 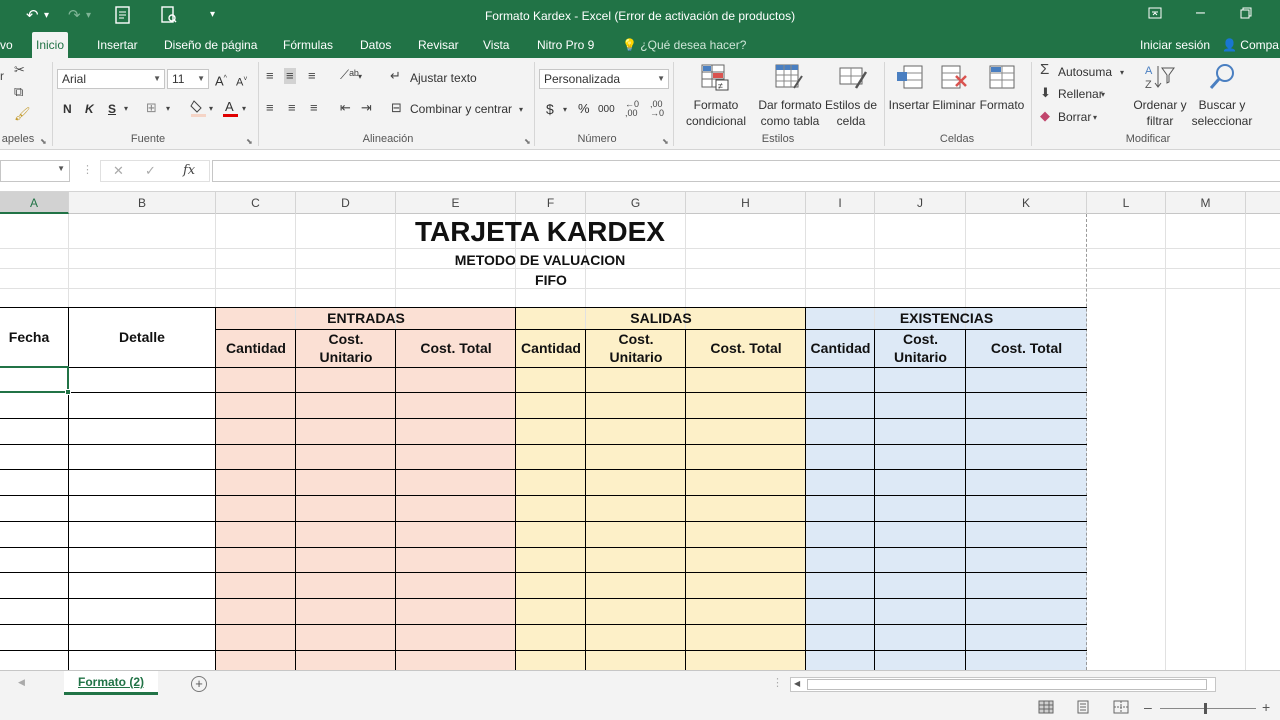 What do you see at coordinates (438, 45) in the screenshot?
I see `tab-revisar: Revisar` at bounding box center [438, 45].